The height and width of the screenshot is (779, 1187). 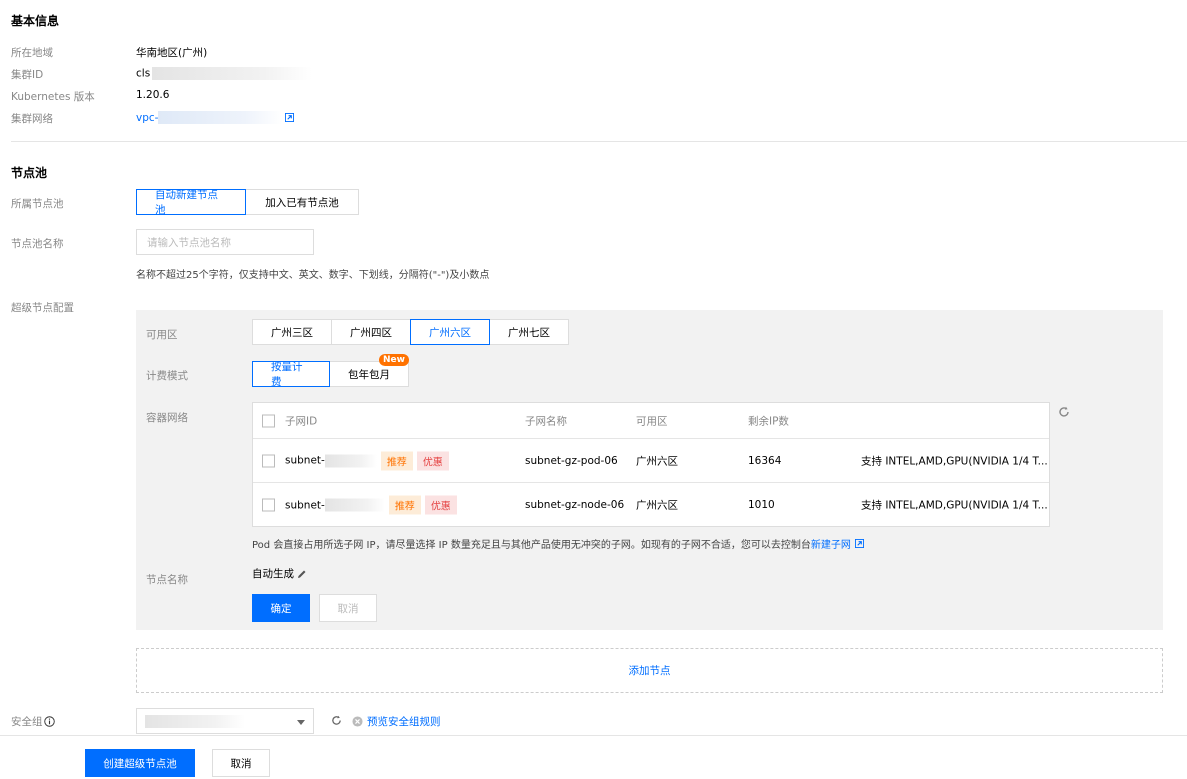 What do you see at coordinates (162, 335) in the screenshot?
I see `zone-label: 可用区` at bounding box center [162, 335].